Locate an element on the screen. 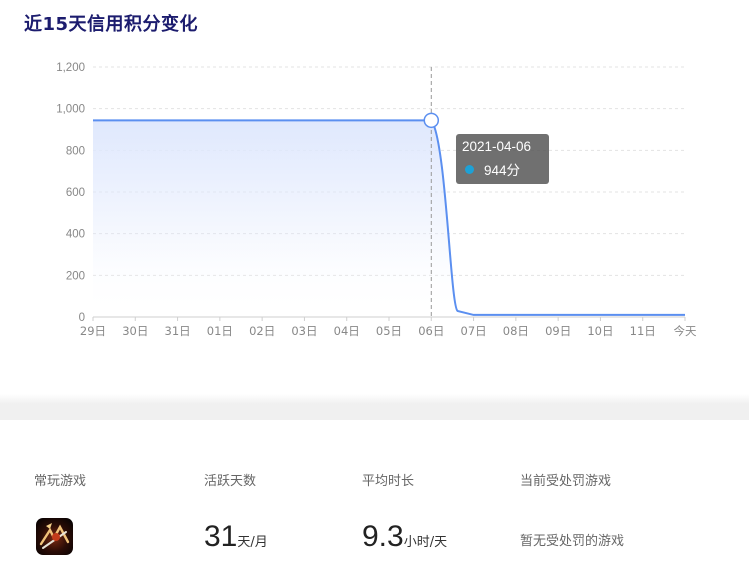  avg-duration-unit: 小时/天 is located at coordinates (425, 542).